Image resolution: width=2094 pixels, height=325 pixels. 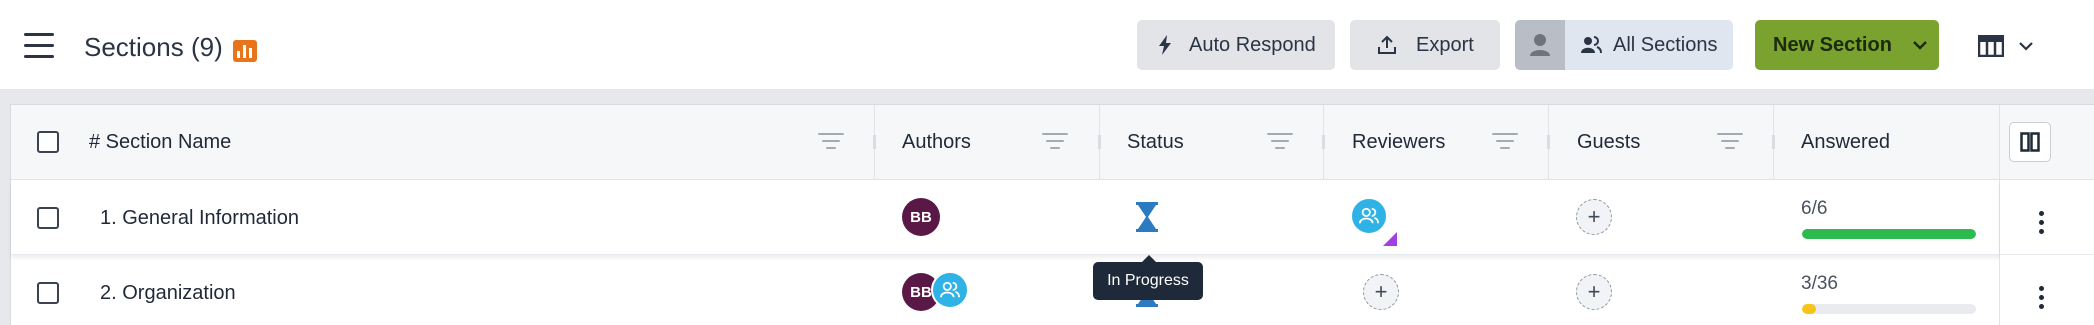 What do you see at coordinates (153, 47) in the screenshot?
I see `page-title: Sections (9)` at bounding box center [153, 47].